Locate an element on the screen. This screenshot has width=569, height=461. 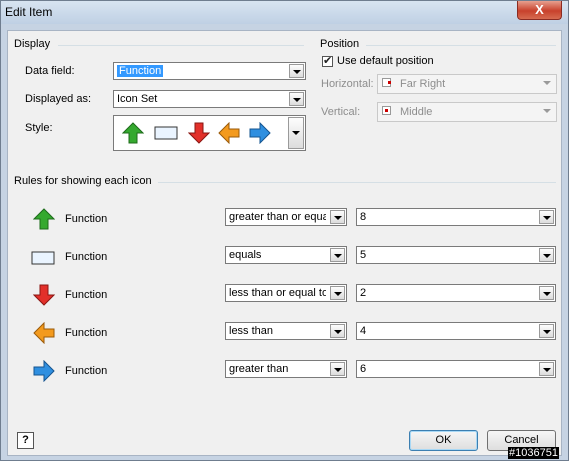
rules-section-title: Rules for showing each icon is located at coordinates (83, 181).